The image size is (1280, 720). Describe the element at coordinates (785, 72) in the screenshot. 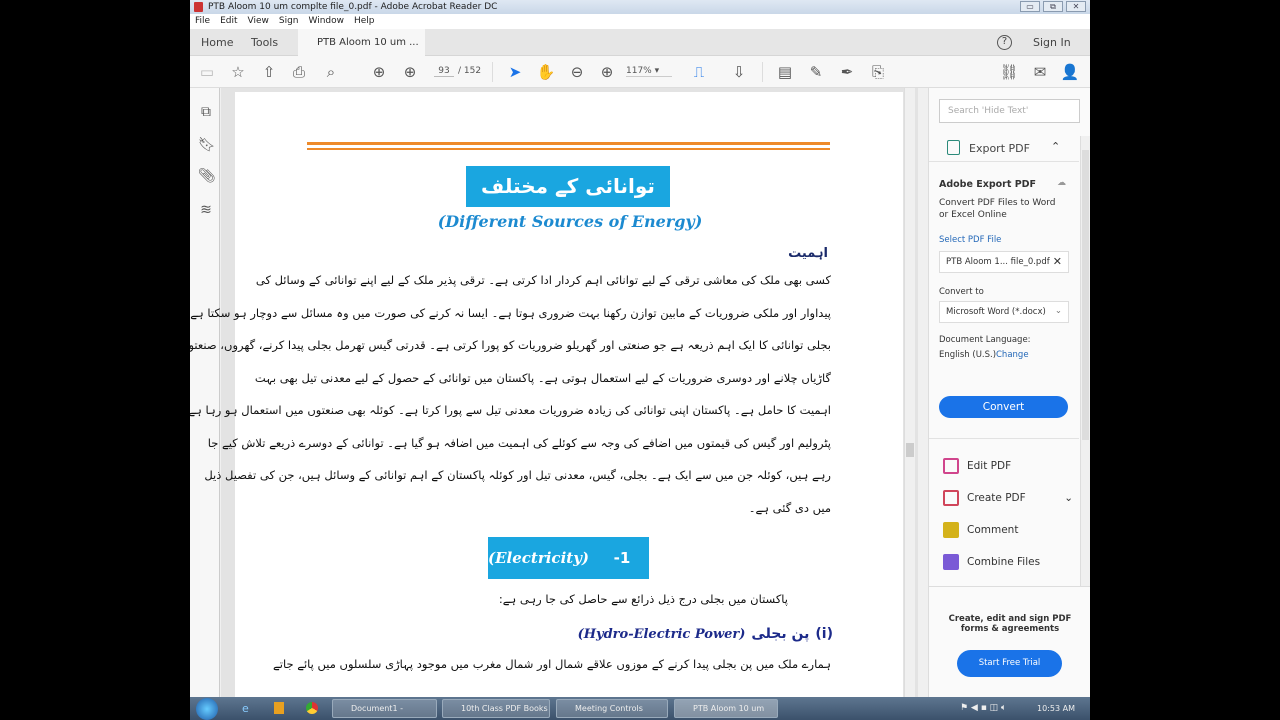

I see `comment-icon: ▤` at that location.